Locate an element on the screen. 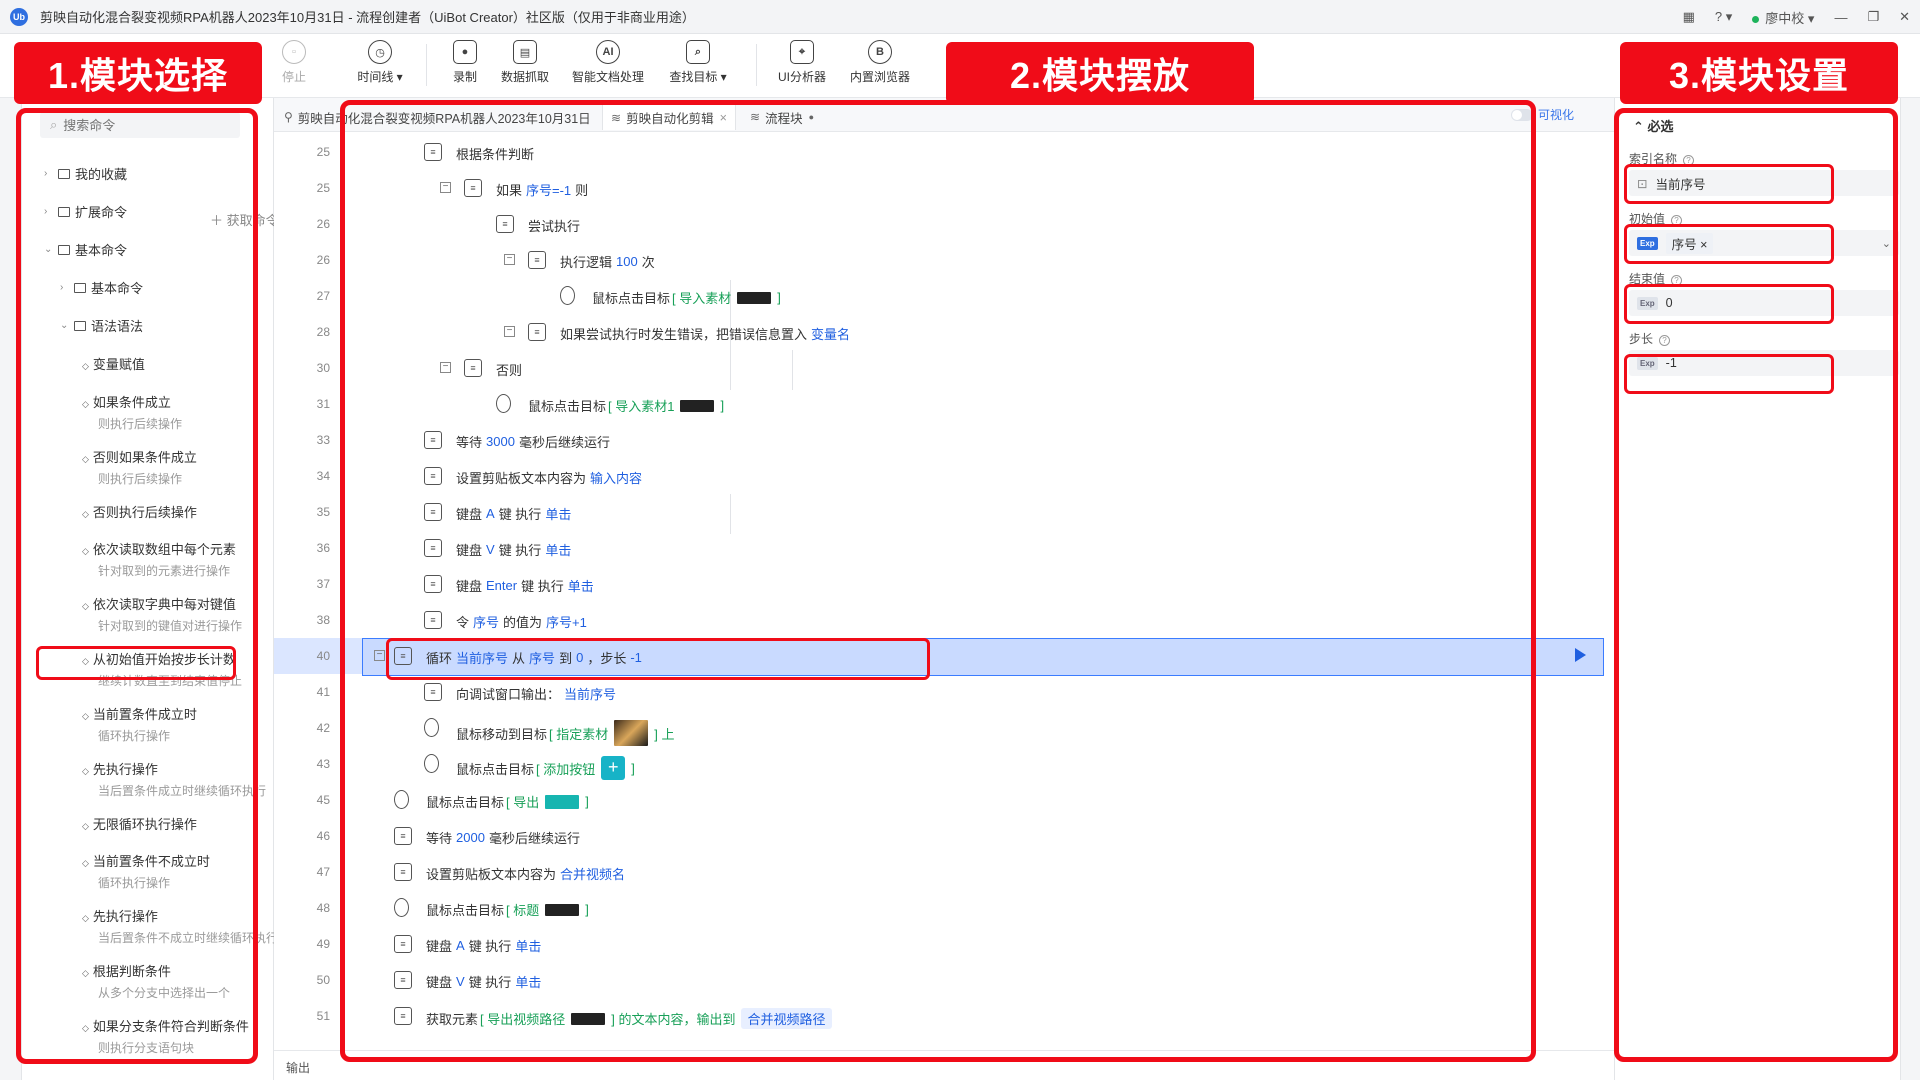 The height and width of the screenshot is (1080, 1920). command-search: ⌕ is located at coordinates (140, 125).